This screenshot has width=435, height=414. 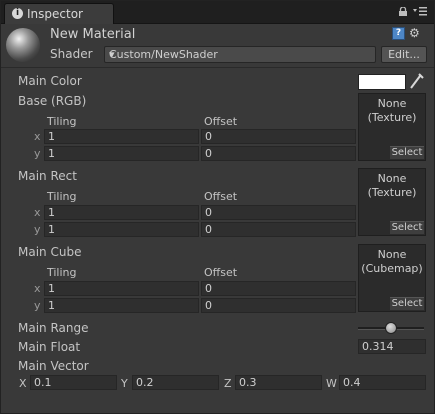 What do you see at coordinates (121, 212) in the screenshot?
I see `rect-tiling-x-field: 1` at bounding box center [121, 212].